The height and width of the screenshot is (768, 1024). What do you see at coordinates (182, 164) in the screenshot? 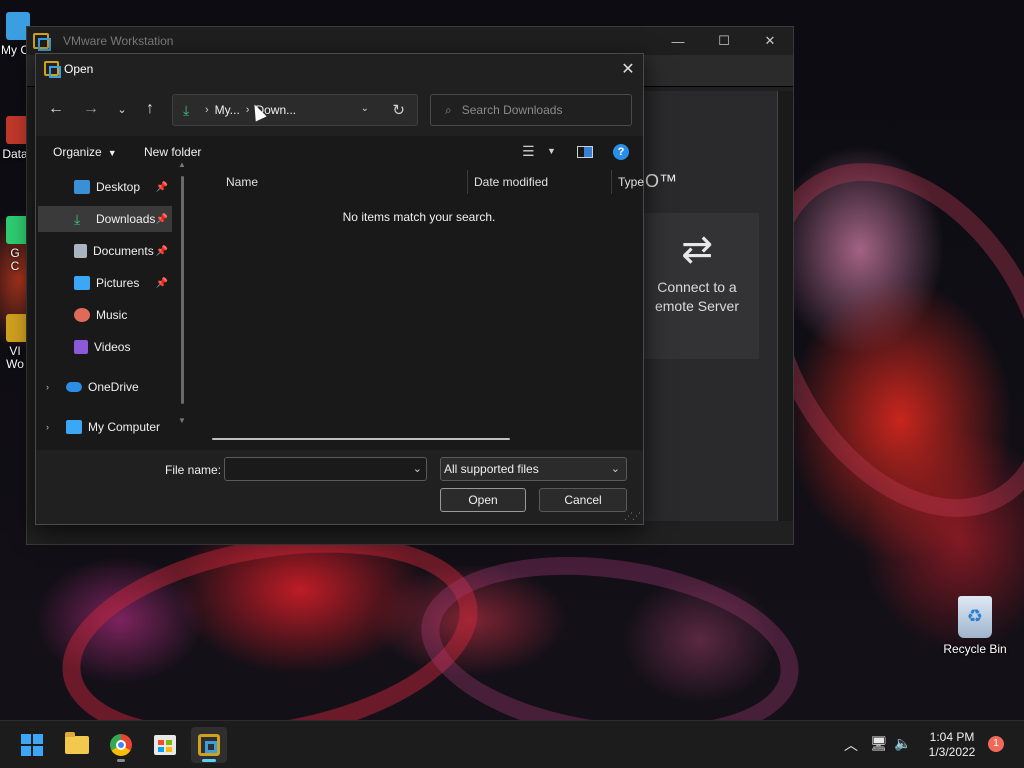
I see `scroll-up-icon: ▲` at bounding box center [182, 164].